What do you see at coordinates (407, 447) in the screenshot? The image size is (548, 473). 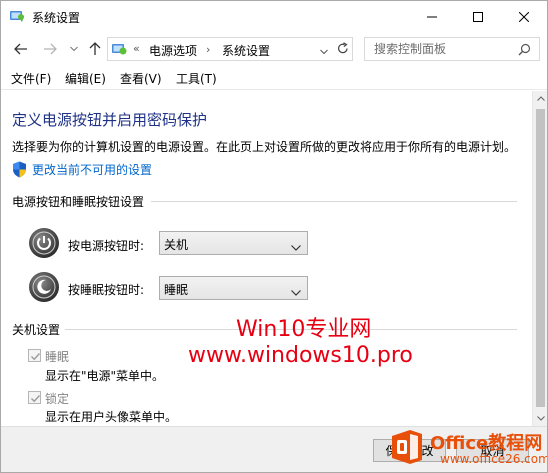 I see `office-logo-icon` at bounding box center [407, 447].